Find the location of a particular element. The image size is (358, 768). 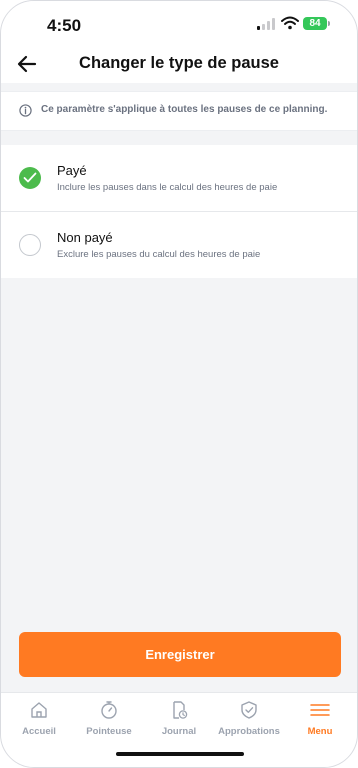

tab-label: Accueil is located at coordinates (39, 731).